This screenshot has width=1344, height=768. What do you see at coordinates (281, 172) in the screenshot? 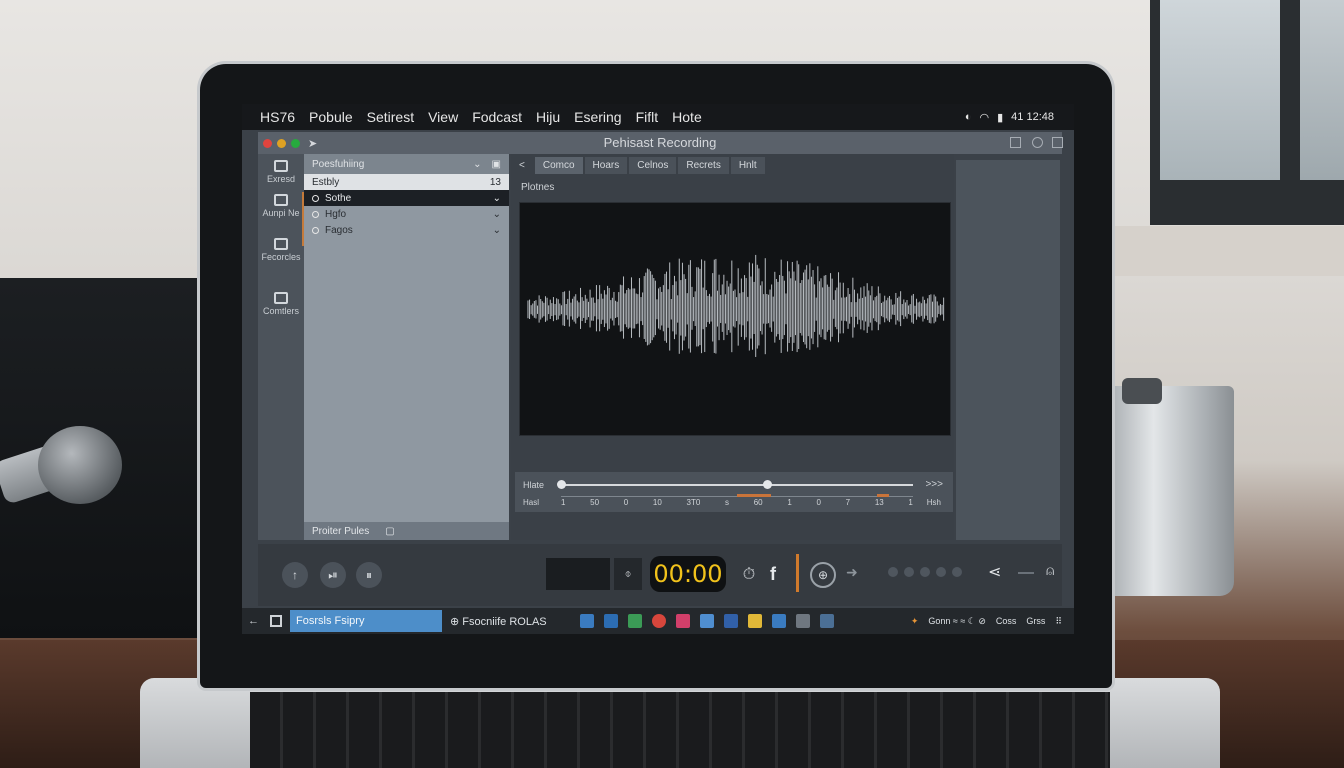
I see `nav-item-0: Exresd` at bounding box center [281, 172].